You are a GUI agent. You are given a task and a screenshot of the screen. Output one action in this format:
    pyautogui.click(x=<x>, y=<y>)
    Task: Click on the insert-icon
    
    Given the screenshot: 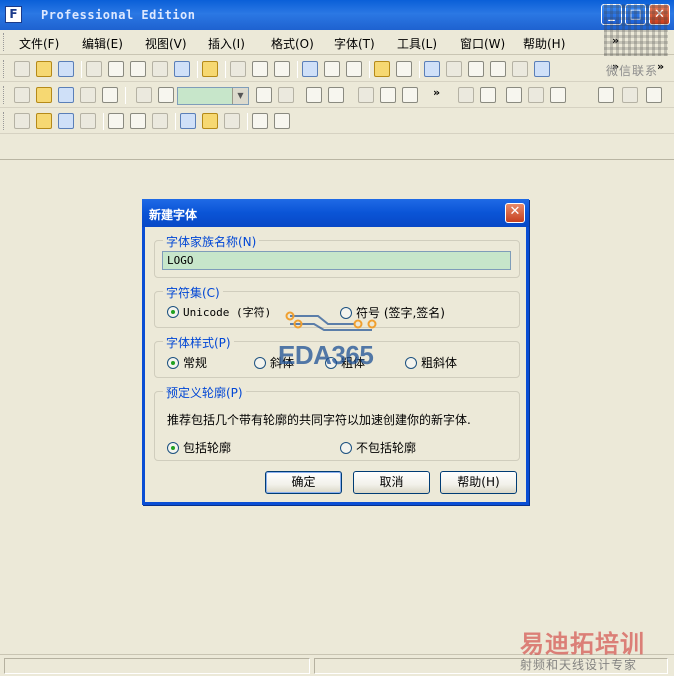 What is the action you would take?
    pyautogui.click(x=382, y=69)
    